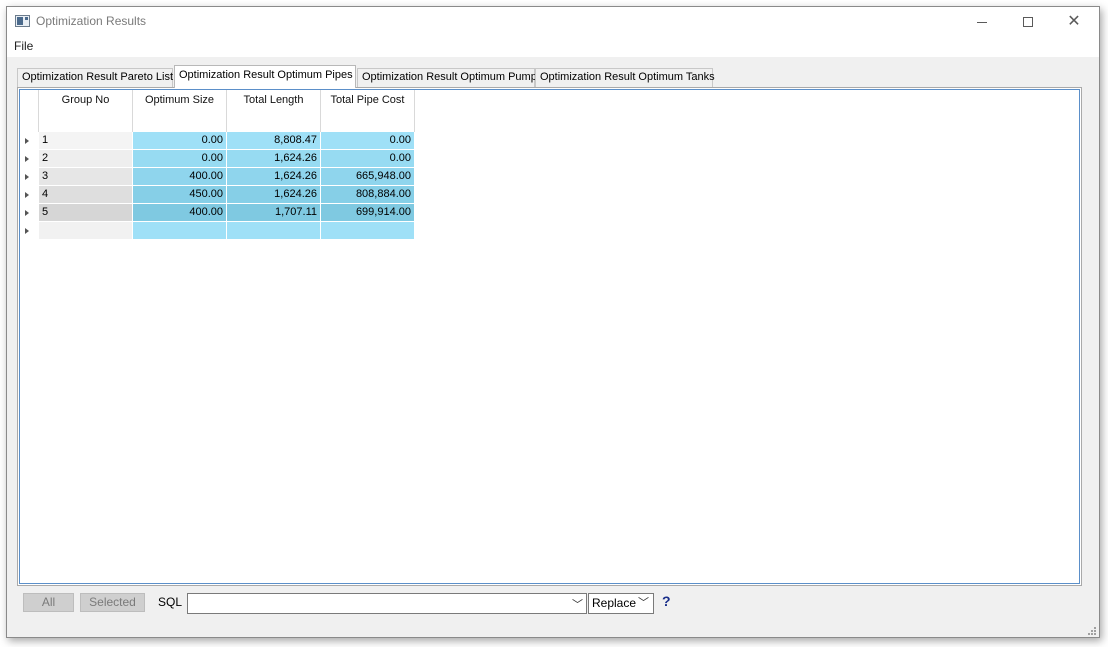 This screenshot has width=1108, height=647. I want to click on group-no-cell: 4, so click(86, 195).